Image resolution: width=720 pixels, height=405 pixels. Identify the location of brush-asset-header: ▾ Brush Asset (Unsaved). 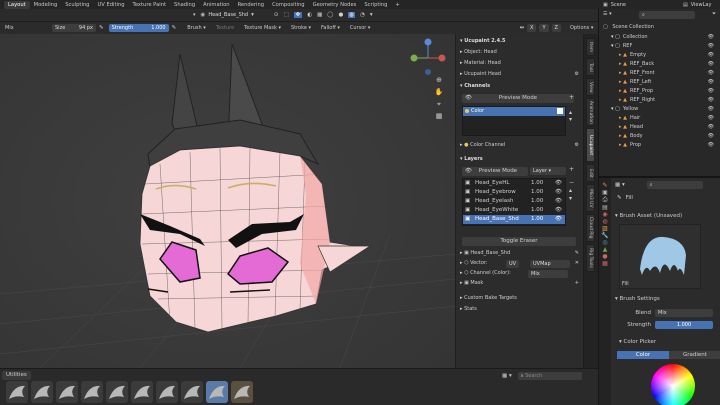
(648, 216).